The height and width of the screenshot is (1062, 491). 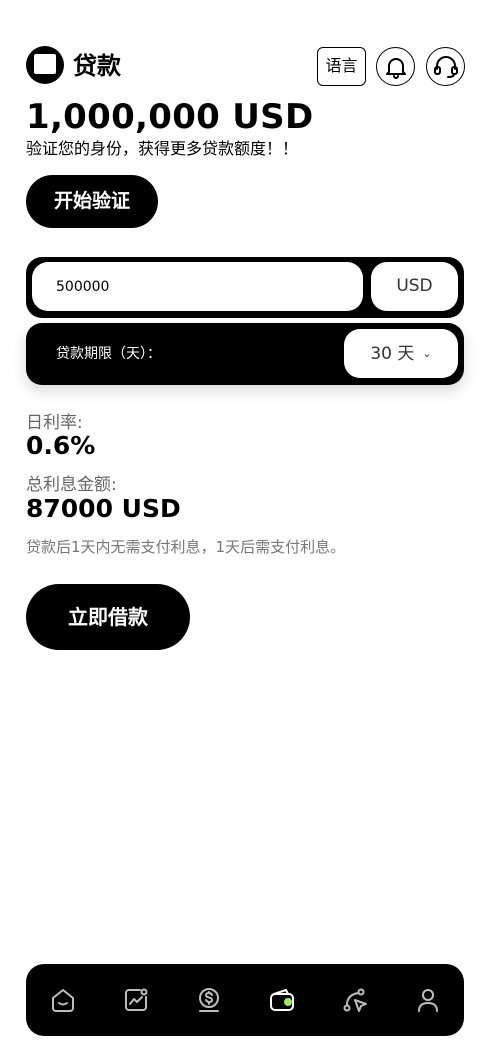 I want to click on bell-icon, so click(x=396, y=68).